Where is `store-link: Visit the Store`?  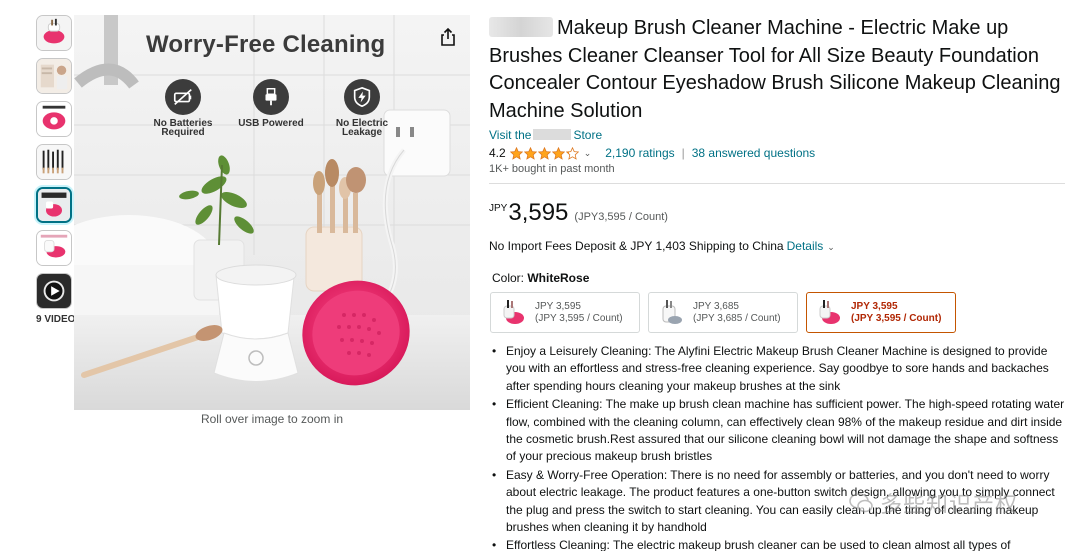 store-link: Visit the Store is located at coordinates (779, 135).